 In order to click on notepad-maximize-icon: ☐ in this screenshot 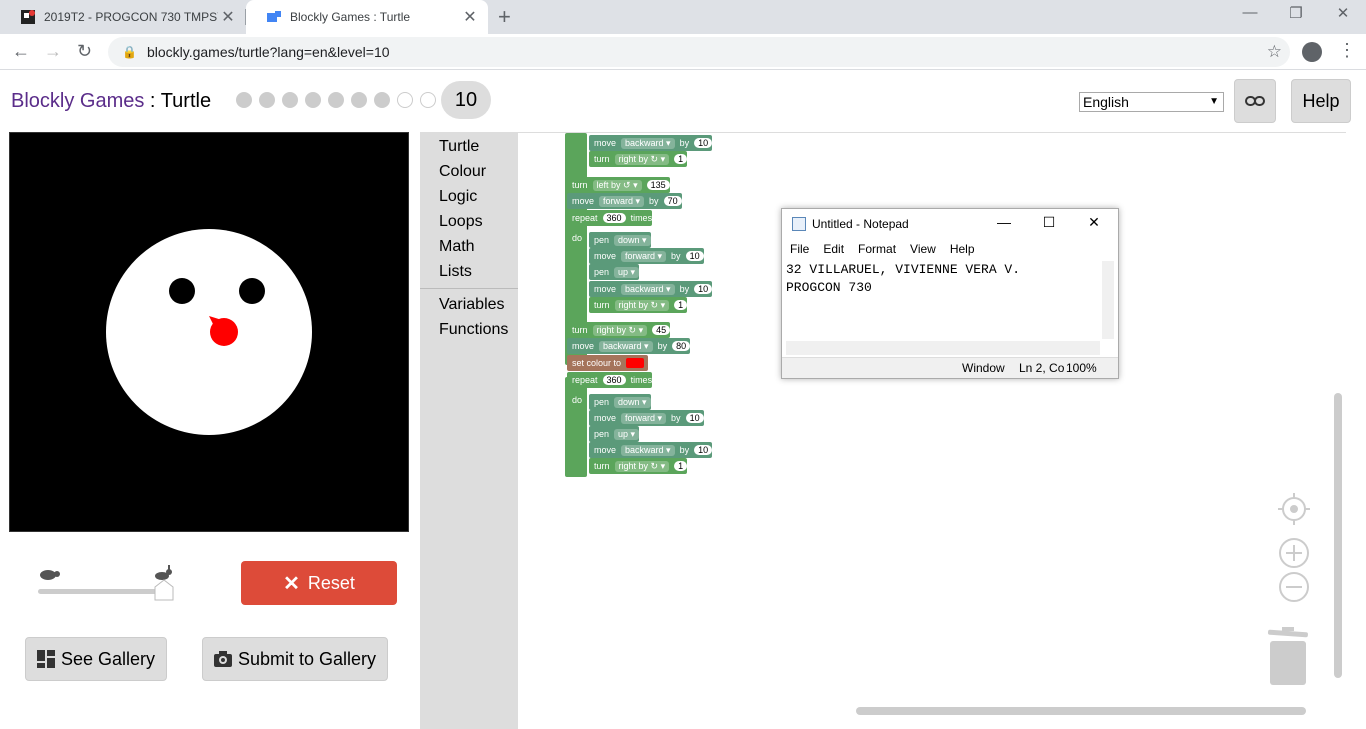, I will do `click(1049, 222)`.